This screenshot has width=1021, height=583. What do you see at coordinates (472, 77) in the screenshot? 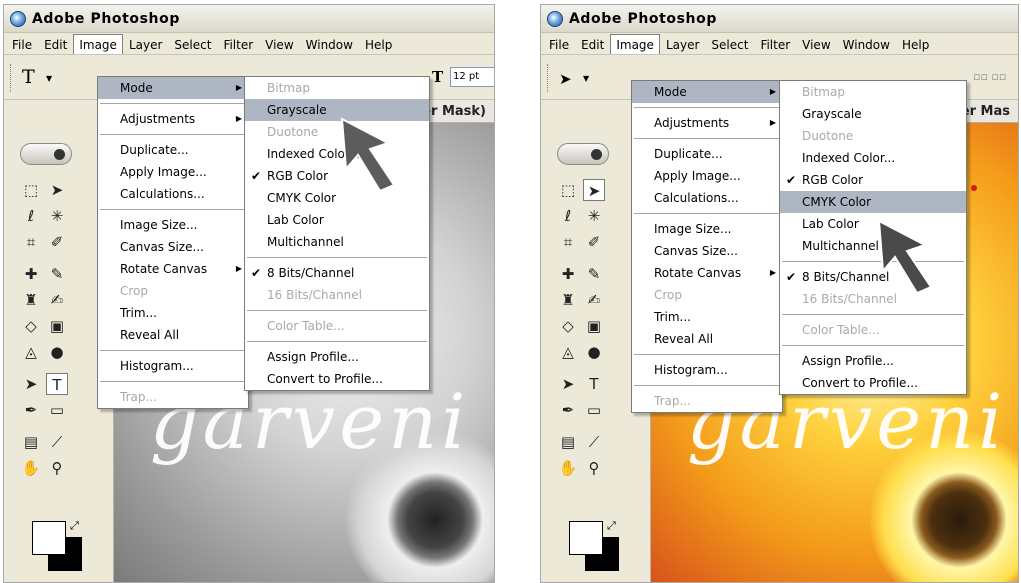
I see `font-size-field: 12 pt` at bounding box center [472, 77].